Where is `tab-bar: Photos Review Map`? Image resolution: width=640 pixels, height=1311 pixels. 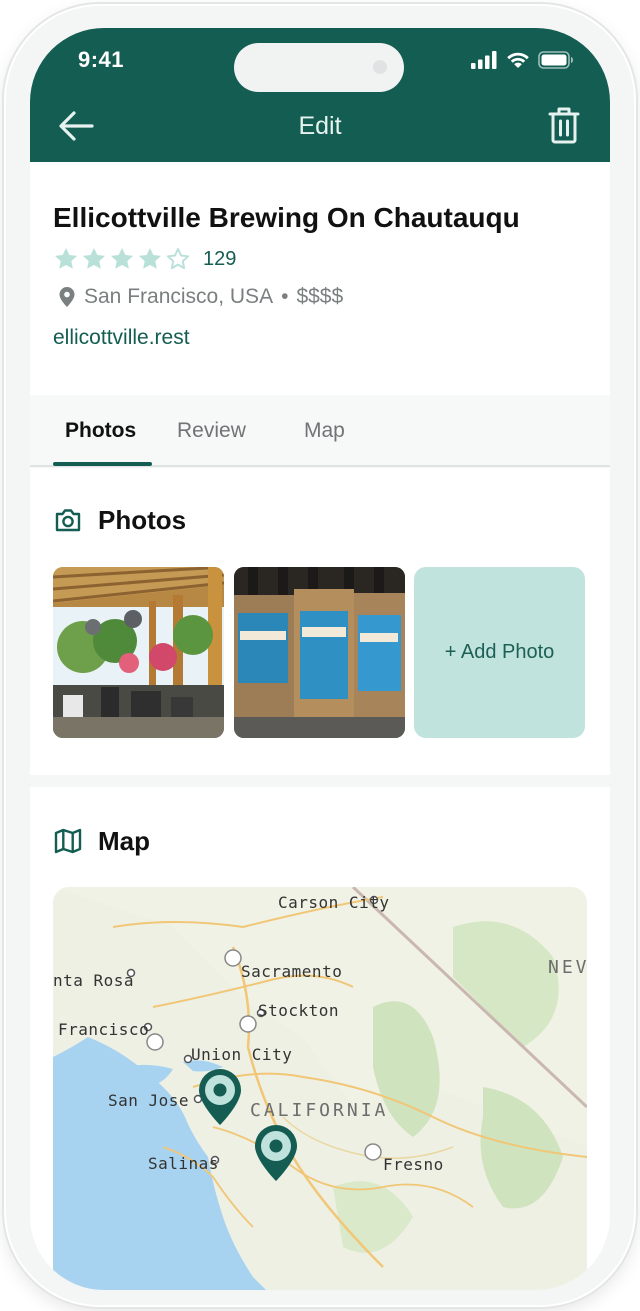 tab-bar: Photos Review Map is located at coordinates (320, 431).